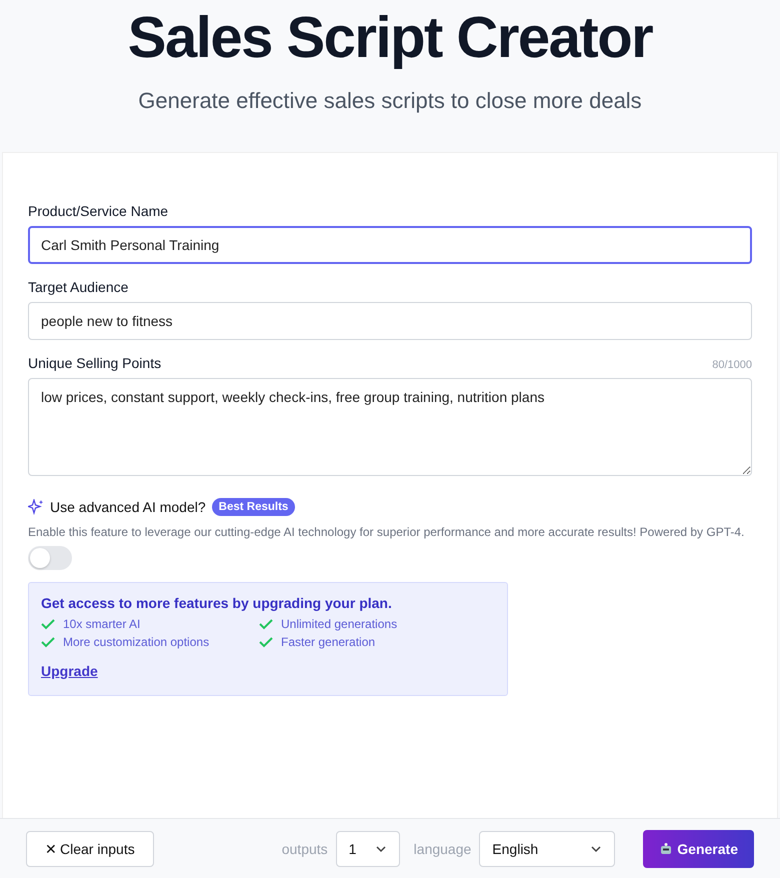 The image size is (780, 878). What do you see at coordinates (390, 427) in the screenshot?
I see `text-area: low prices, constant support, weekly check-ins, free group training, nutrition plans` at bounding box center [390, 427].